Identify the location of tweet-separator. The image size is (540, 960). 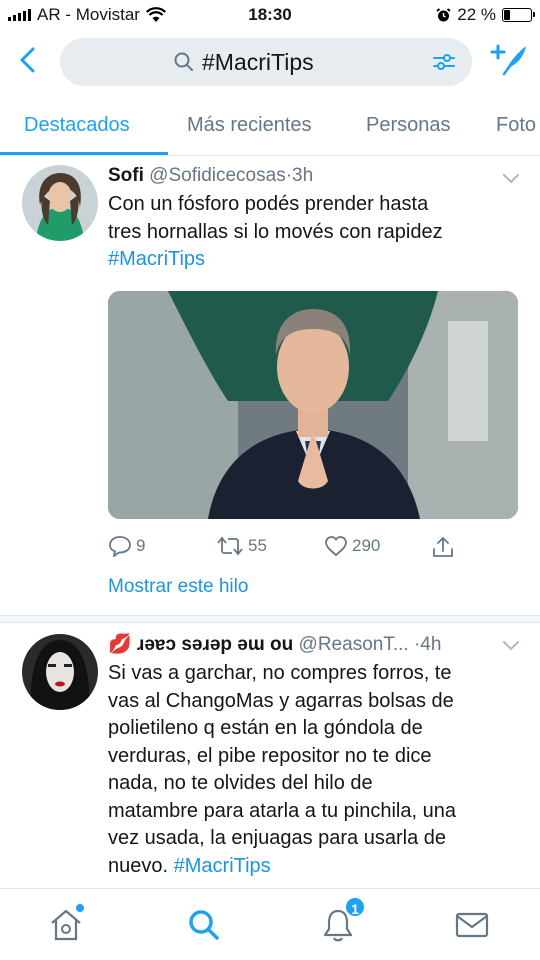
(270, 619).